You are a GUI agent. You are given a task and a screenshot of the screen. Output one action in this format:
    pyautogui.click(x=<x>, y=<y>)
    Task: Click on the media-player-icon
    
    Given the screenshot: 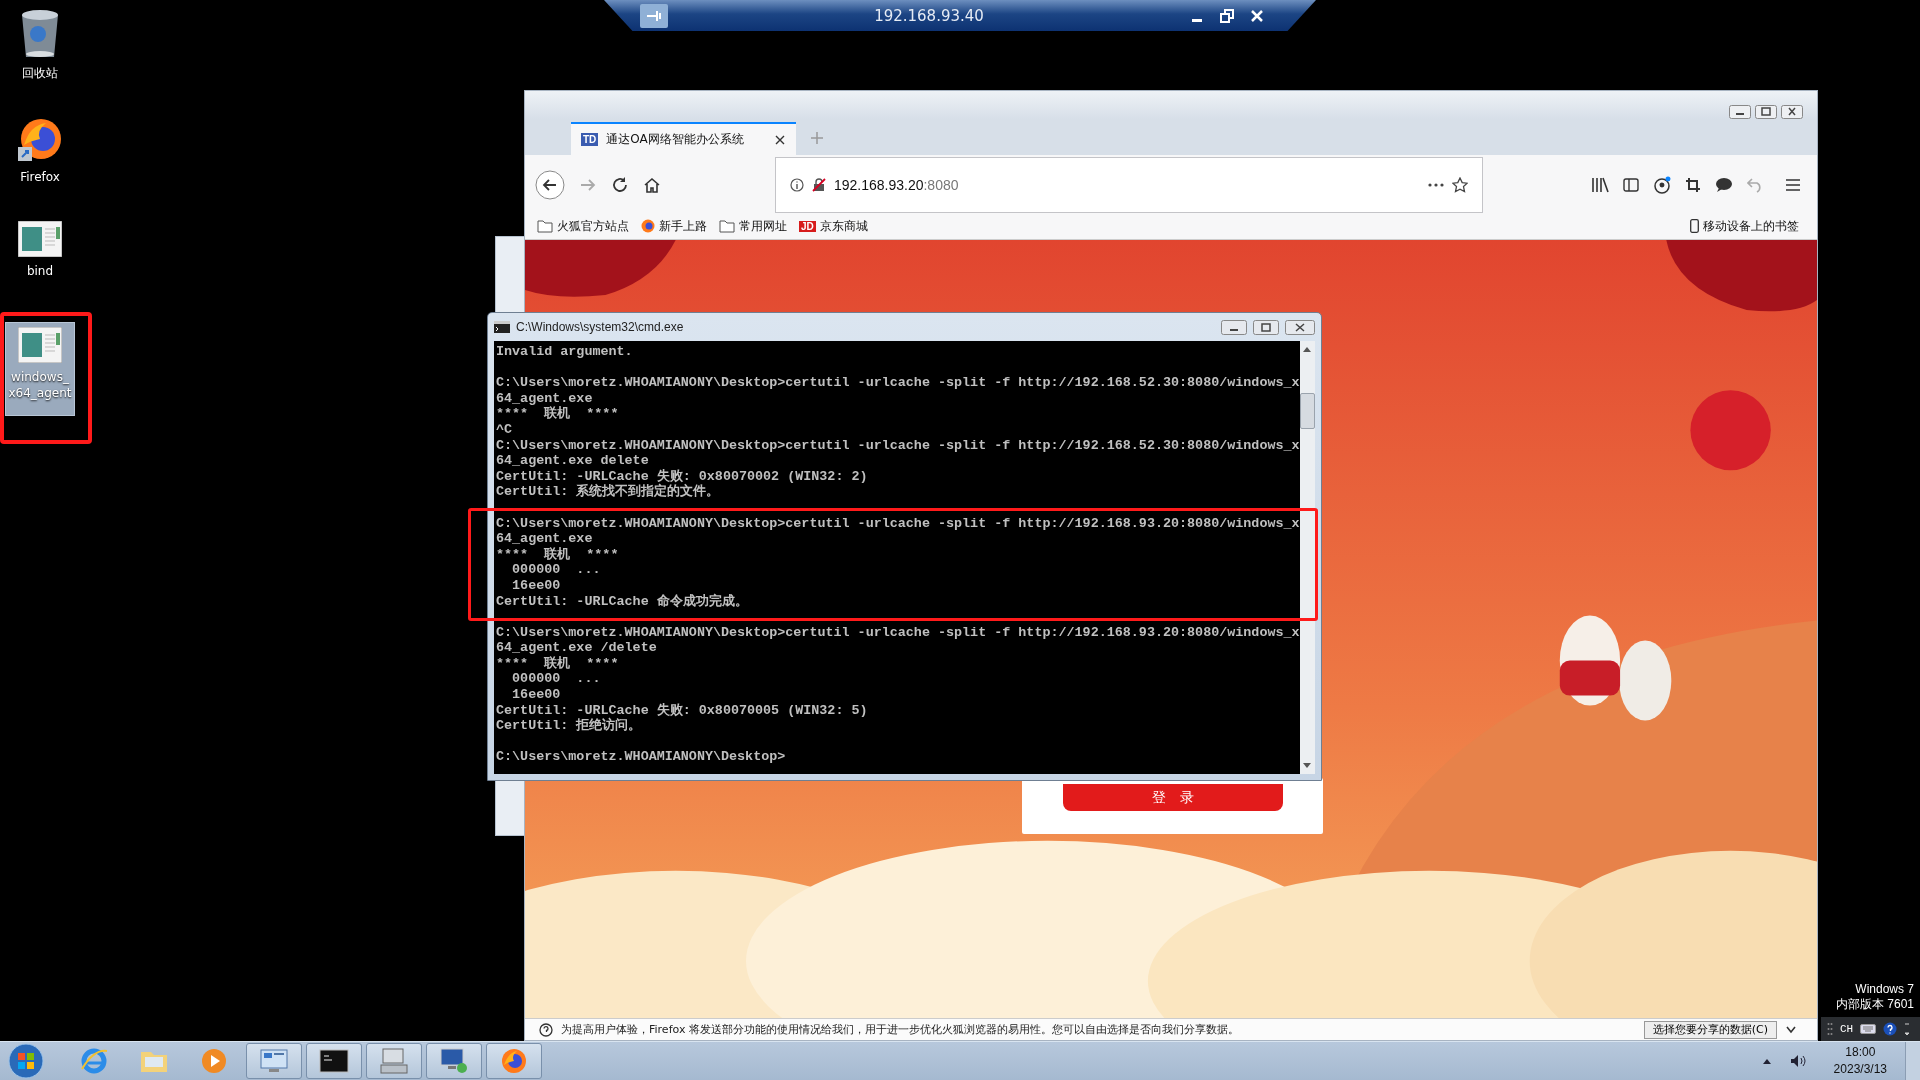 What is the action you would take?
    pyautogui.click(x=214, y=1061)
    